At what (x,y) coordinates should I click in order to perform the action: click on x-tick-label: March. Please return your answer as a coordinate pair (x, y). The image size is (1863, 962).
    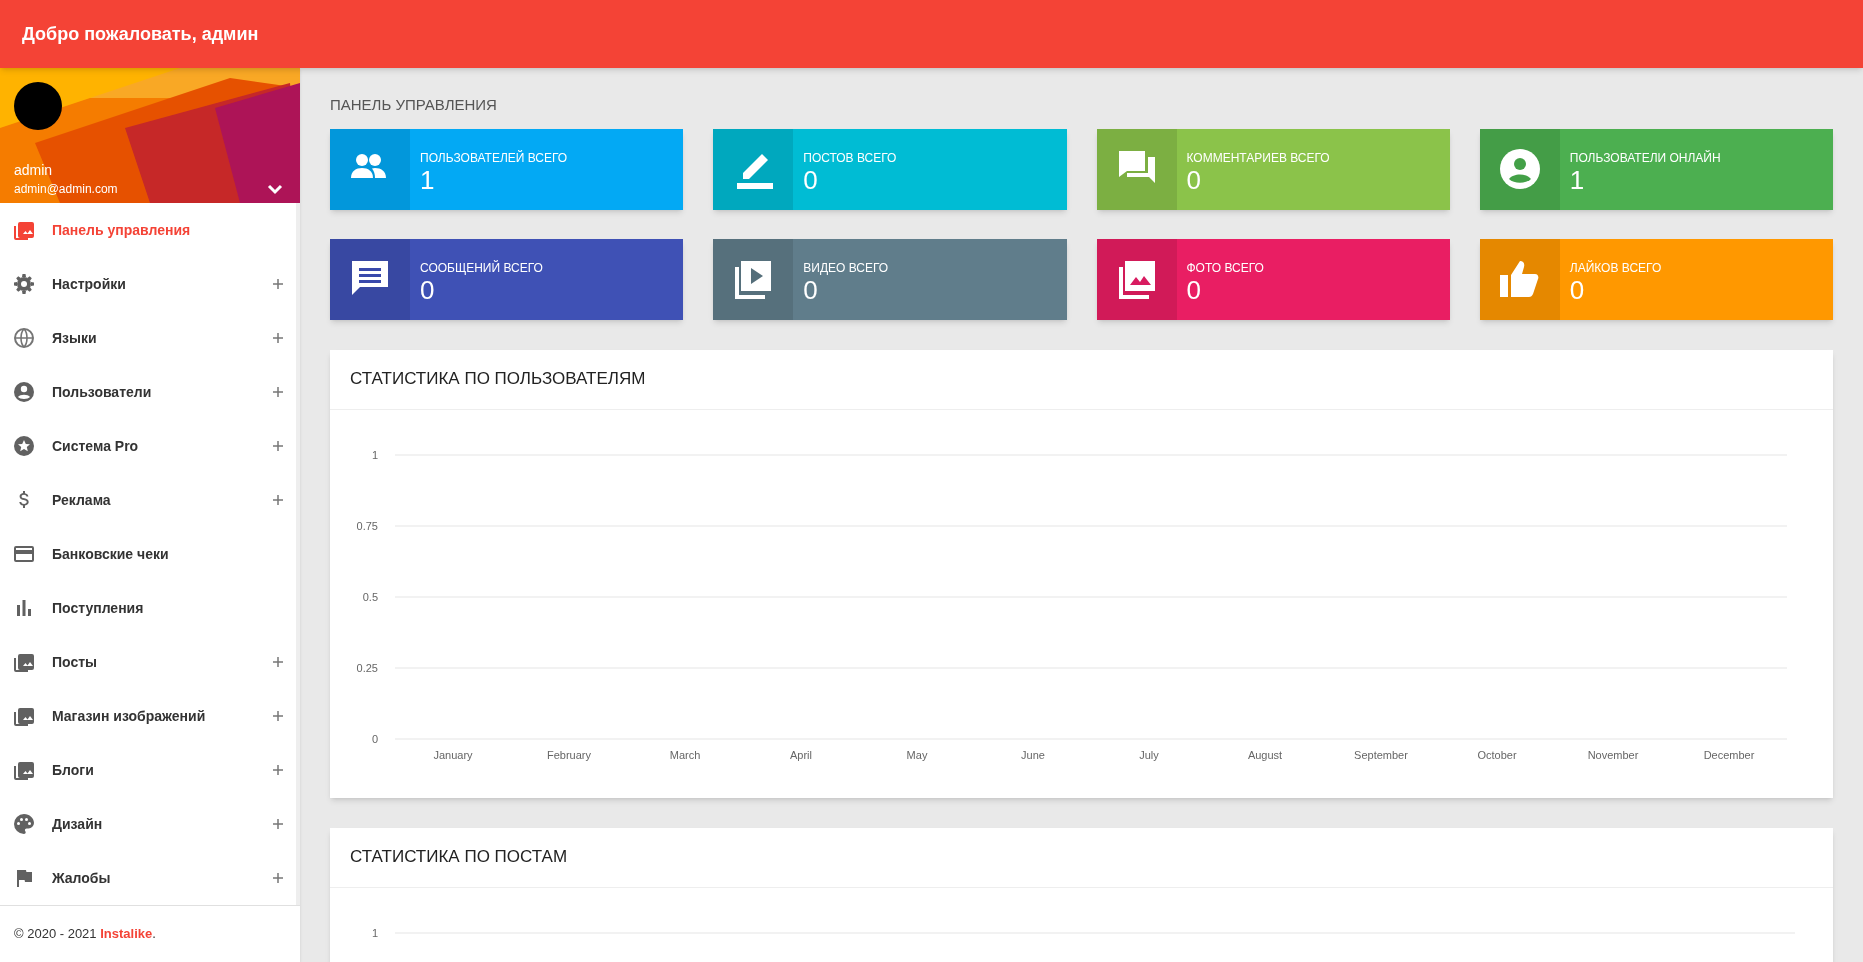
    Looking at the image, I should click on (685, 754).